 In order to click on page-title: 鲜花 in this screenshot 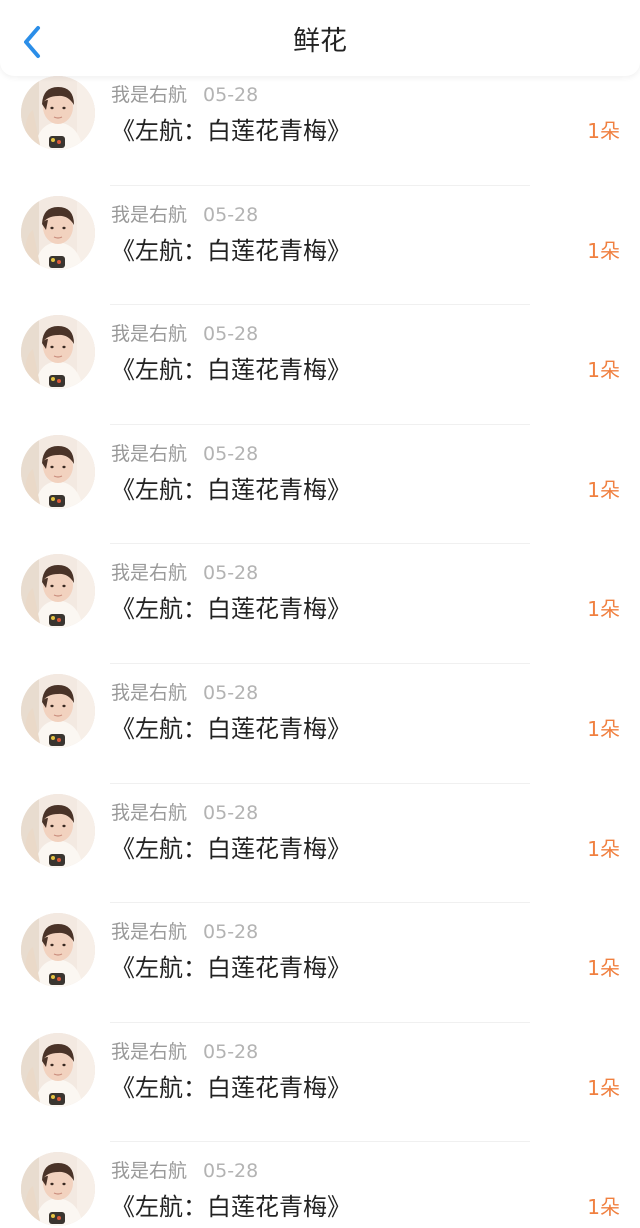, I will do `click(320, 41)`.